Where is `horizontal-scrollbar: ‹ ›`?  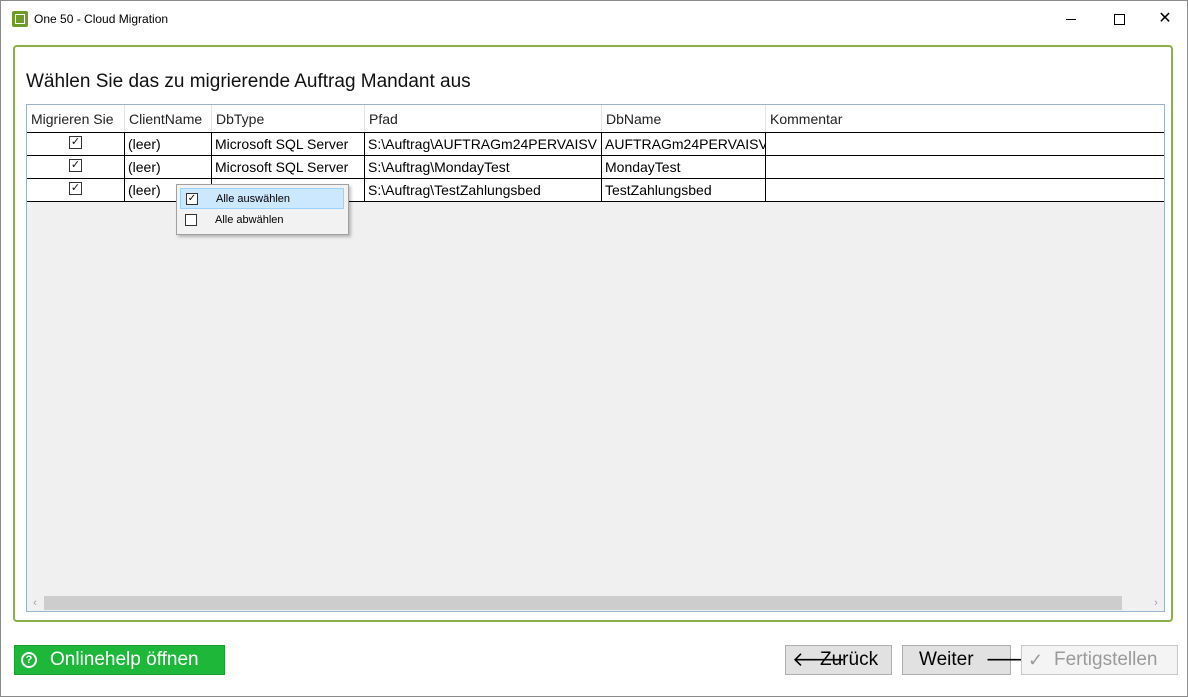
horizontal-scrollbar: ‹ › is located at coordinates (595, 603).